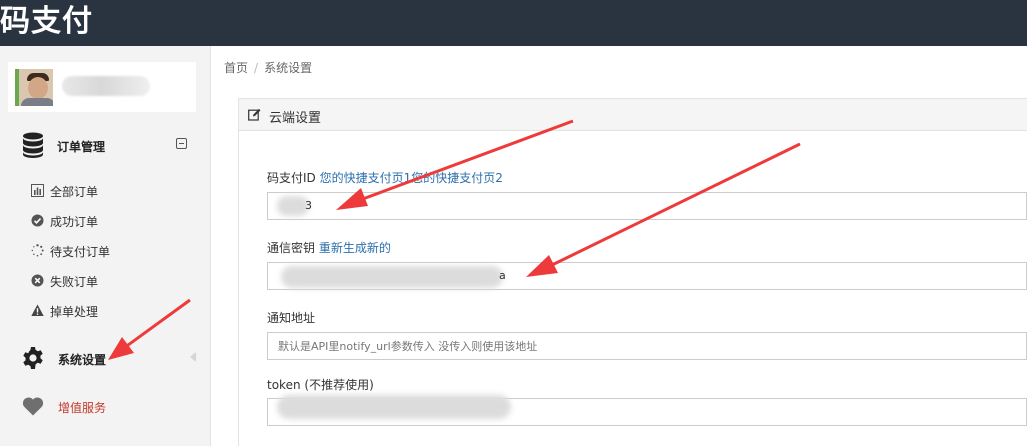 The width and height of the screenshot is (1027, 446). I want to click on token-label: token (不推荐使用), so click(320, 384).